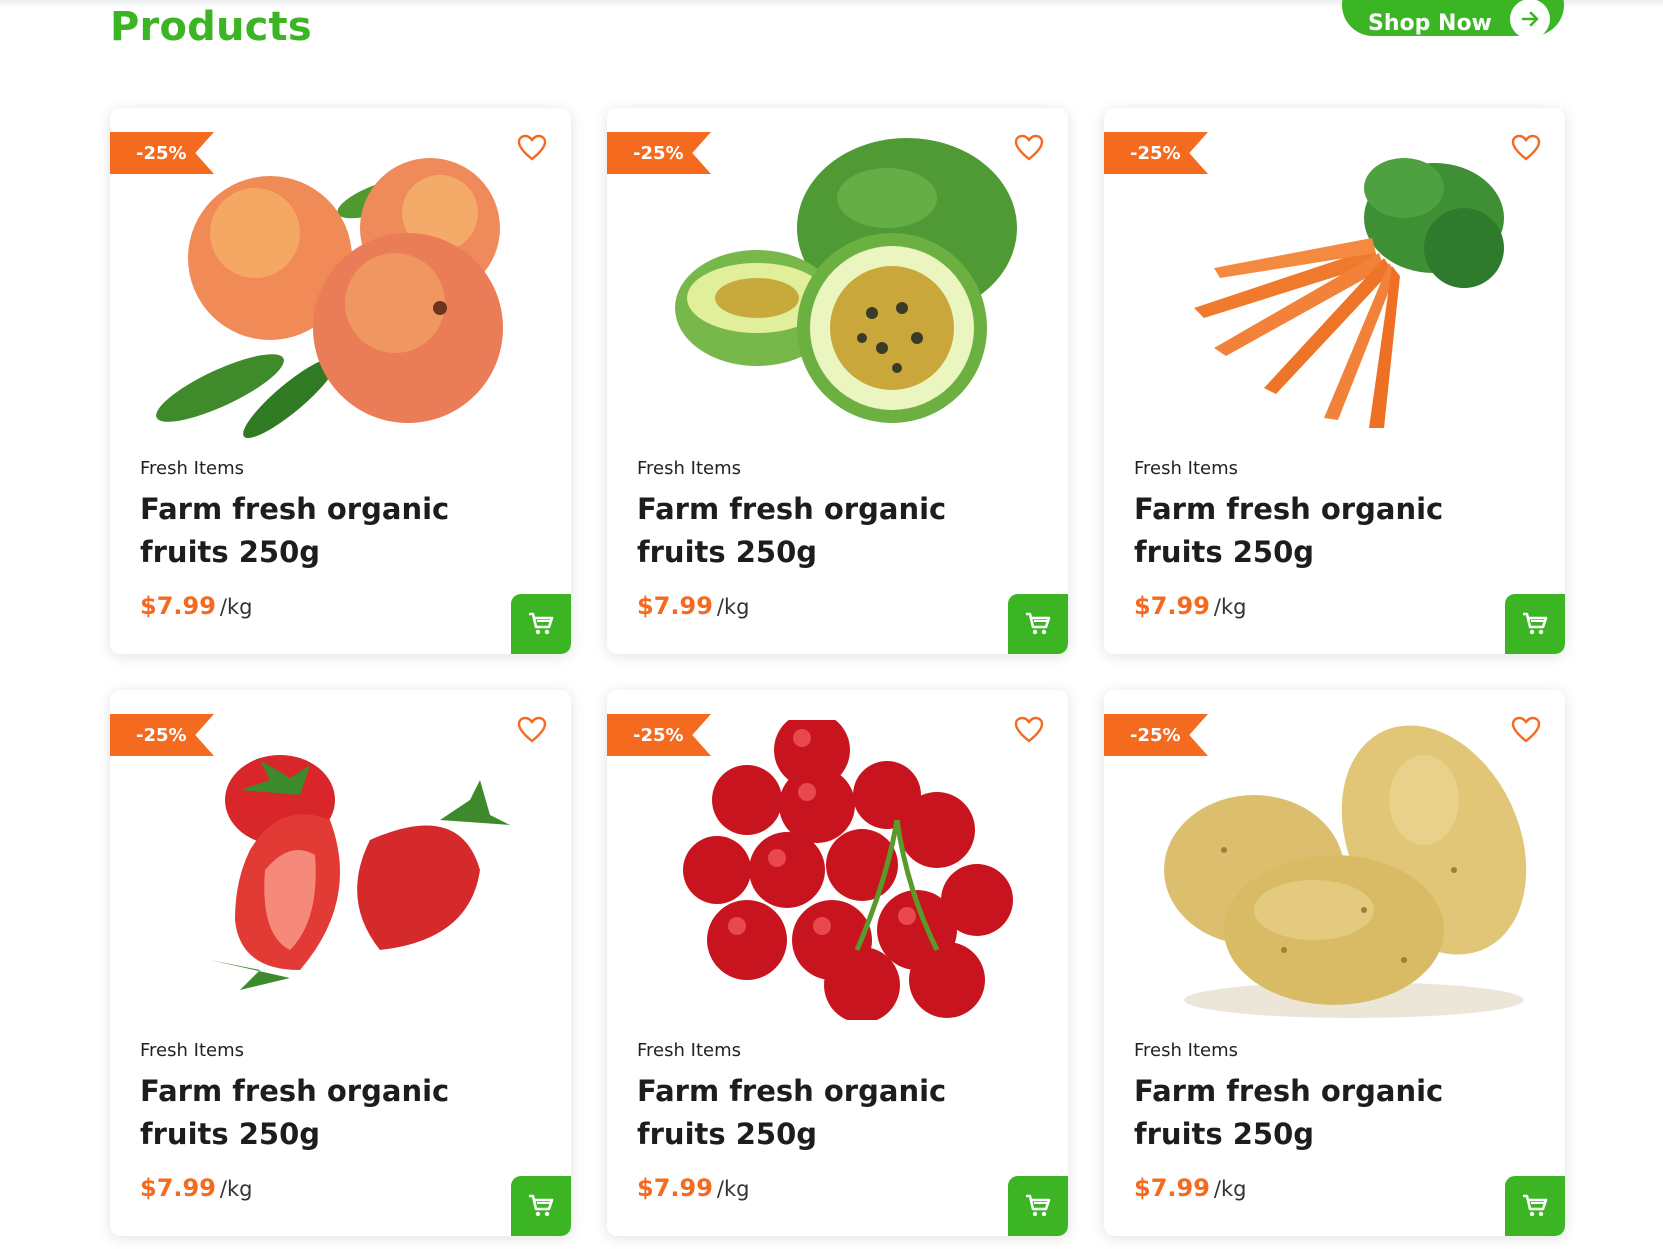 Image resolution: width=1663 pixels, height=1249 pixels. I want to click on product-image-strawberries, so click(360, 872).